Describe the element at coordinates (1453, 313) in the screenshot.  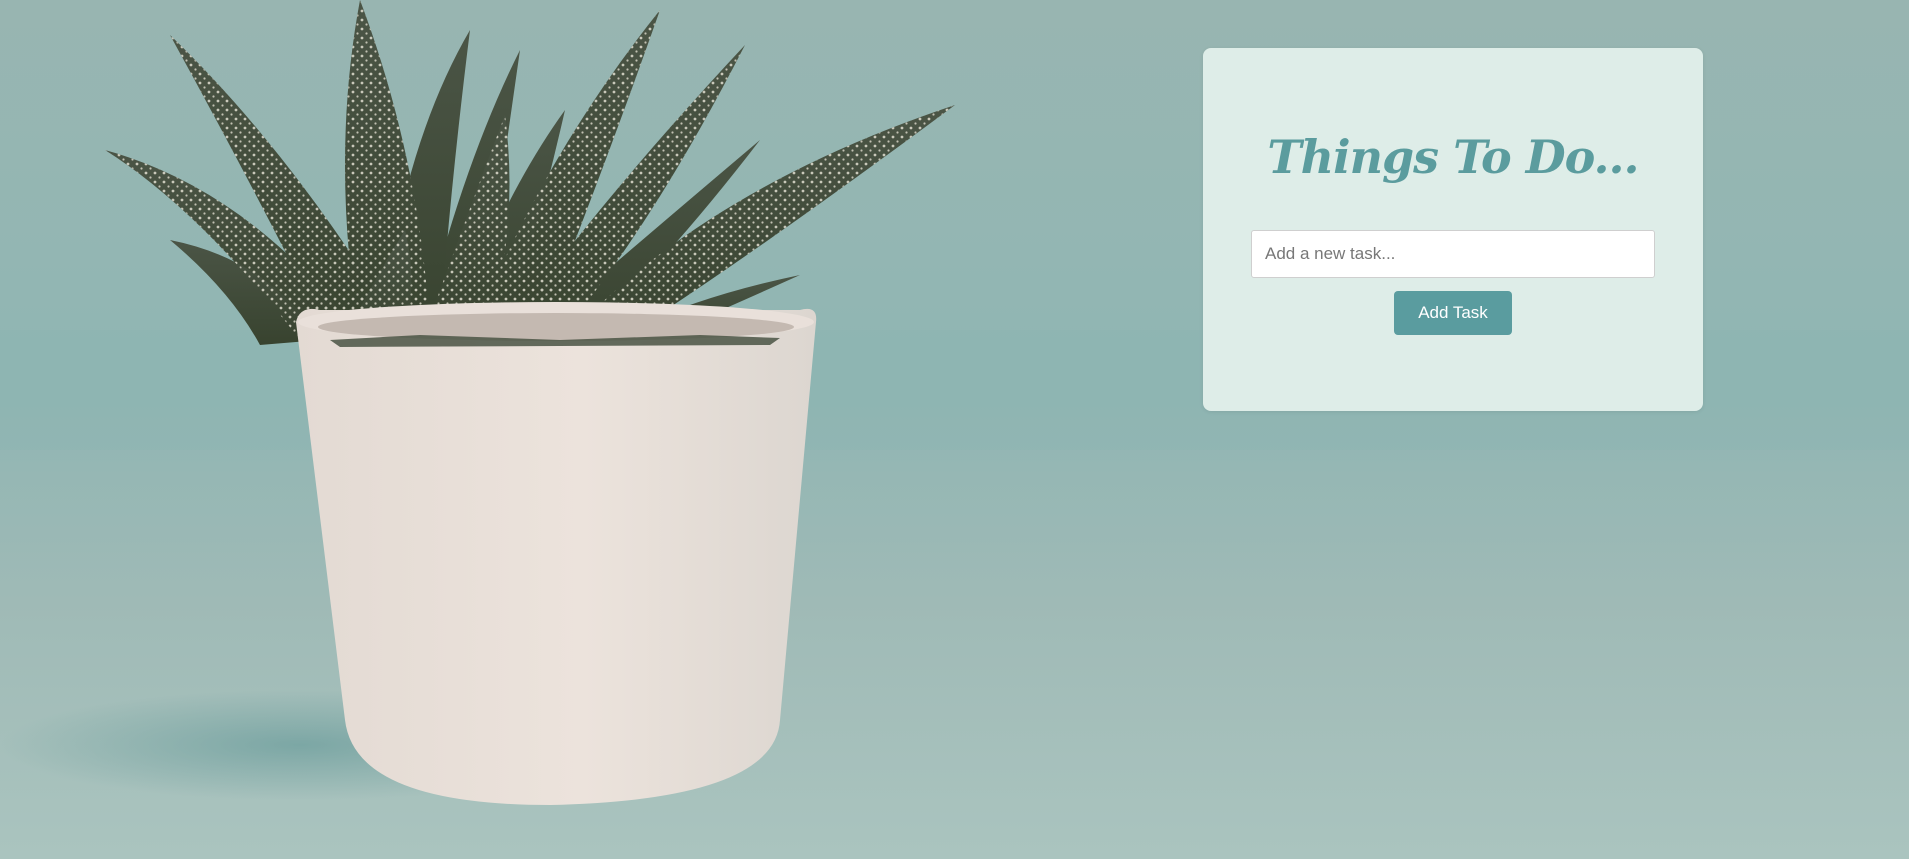
I see `add-task-button: Add Task` at that location.